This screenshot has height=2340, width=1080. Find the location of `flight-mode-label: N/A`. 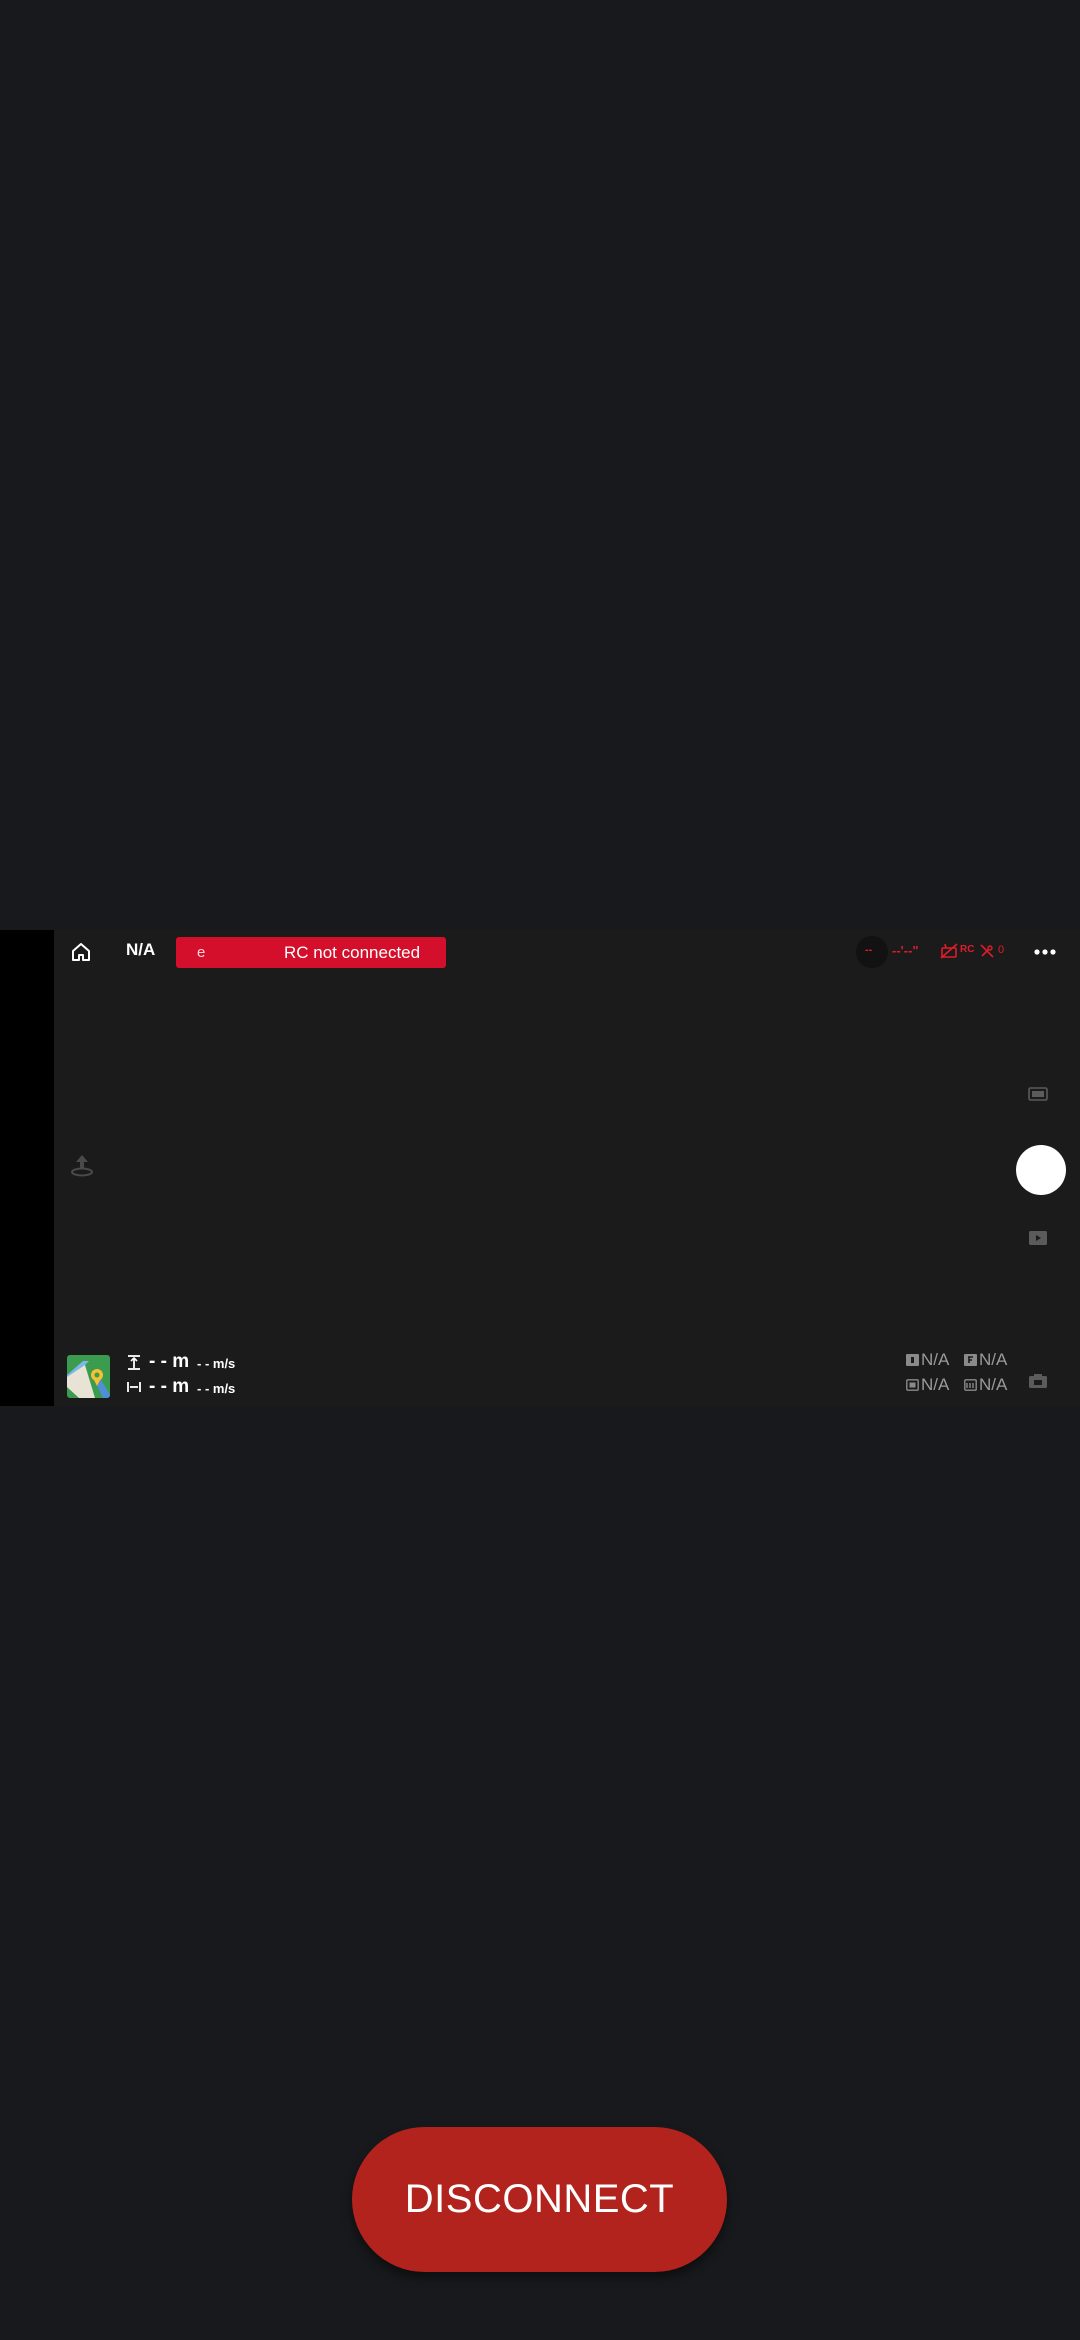

flight-mode-label: N/A is located at coordinates (141, 949).